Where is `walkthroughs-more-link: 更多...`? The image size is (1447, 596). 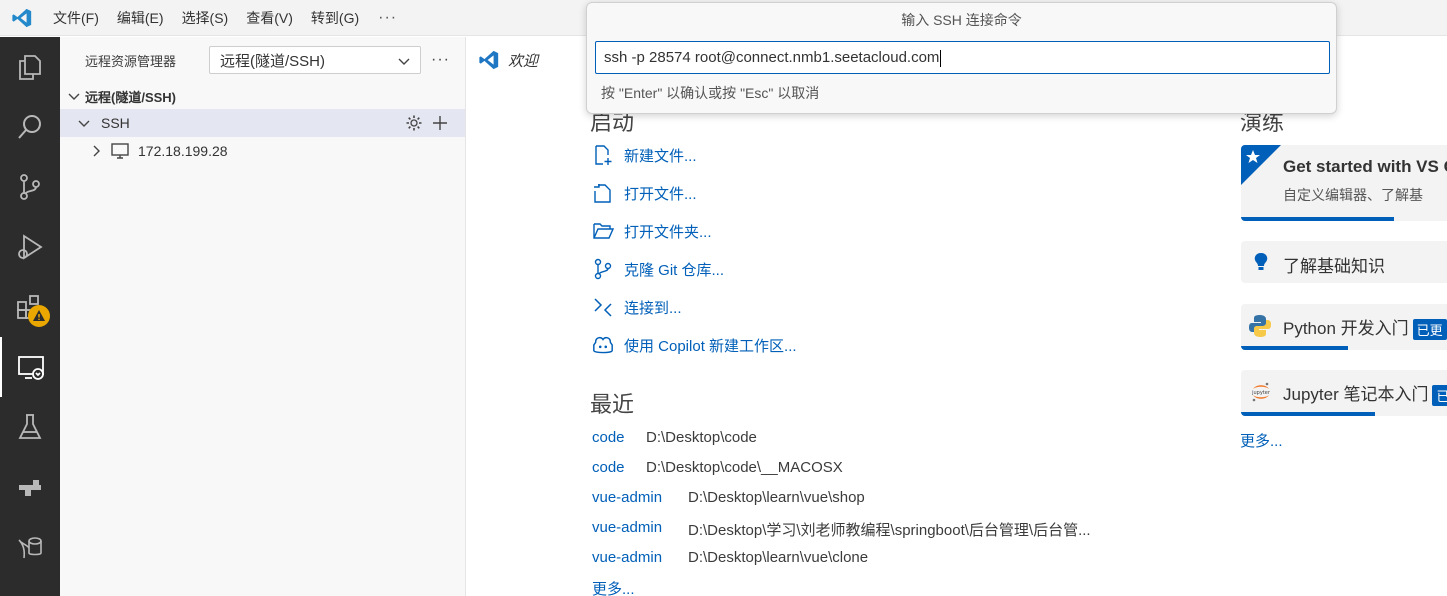 walkthroughs-more-link: 更多... is located at coordinates (1261, 440).